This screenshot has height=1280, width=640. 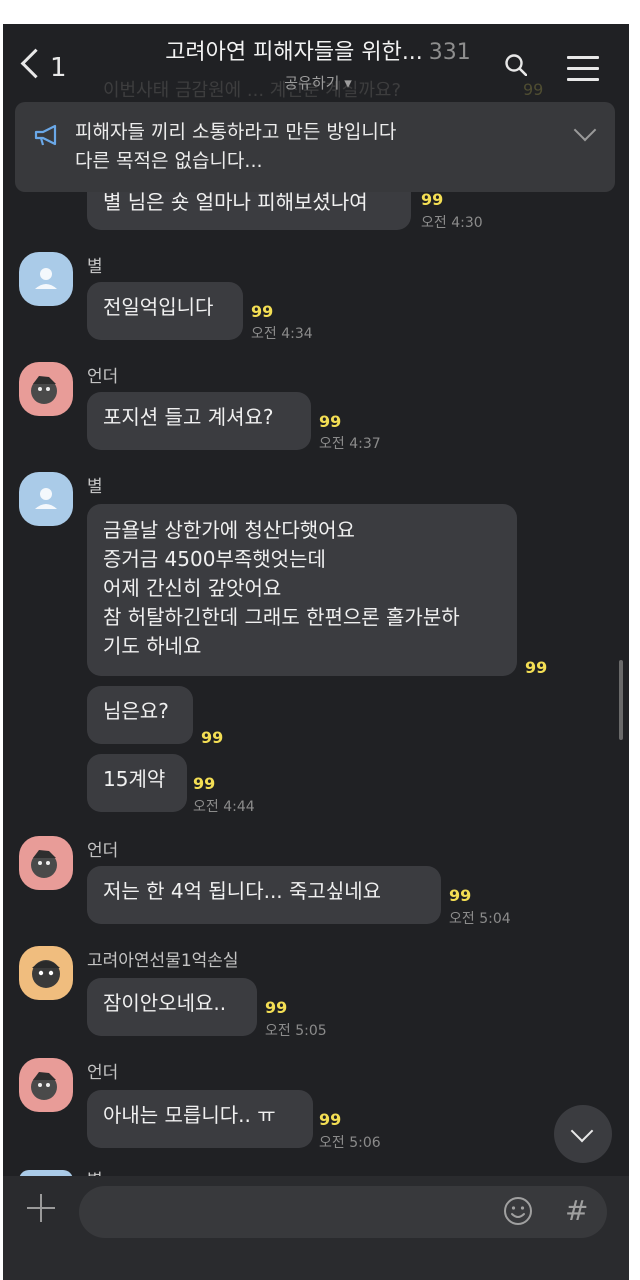 What do you see at coordinates (224, 807) in the screenshot?
I see `message-time: 오전 4:44` at bounding box center [224, 807].